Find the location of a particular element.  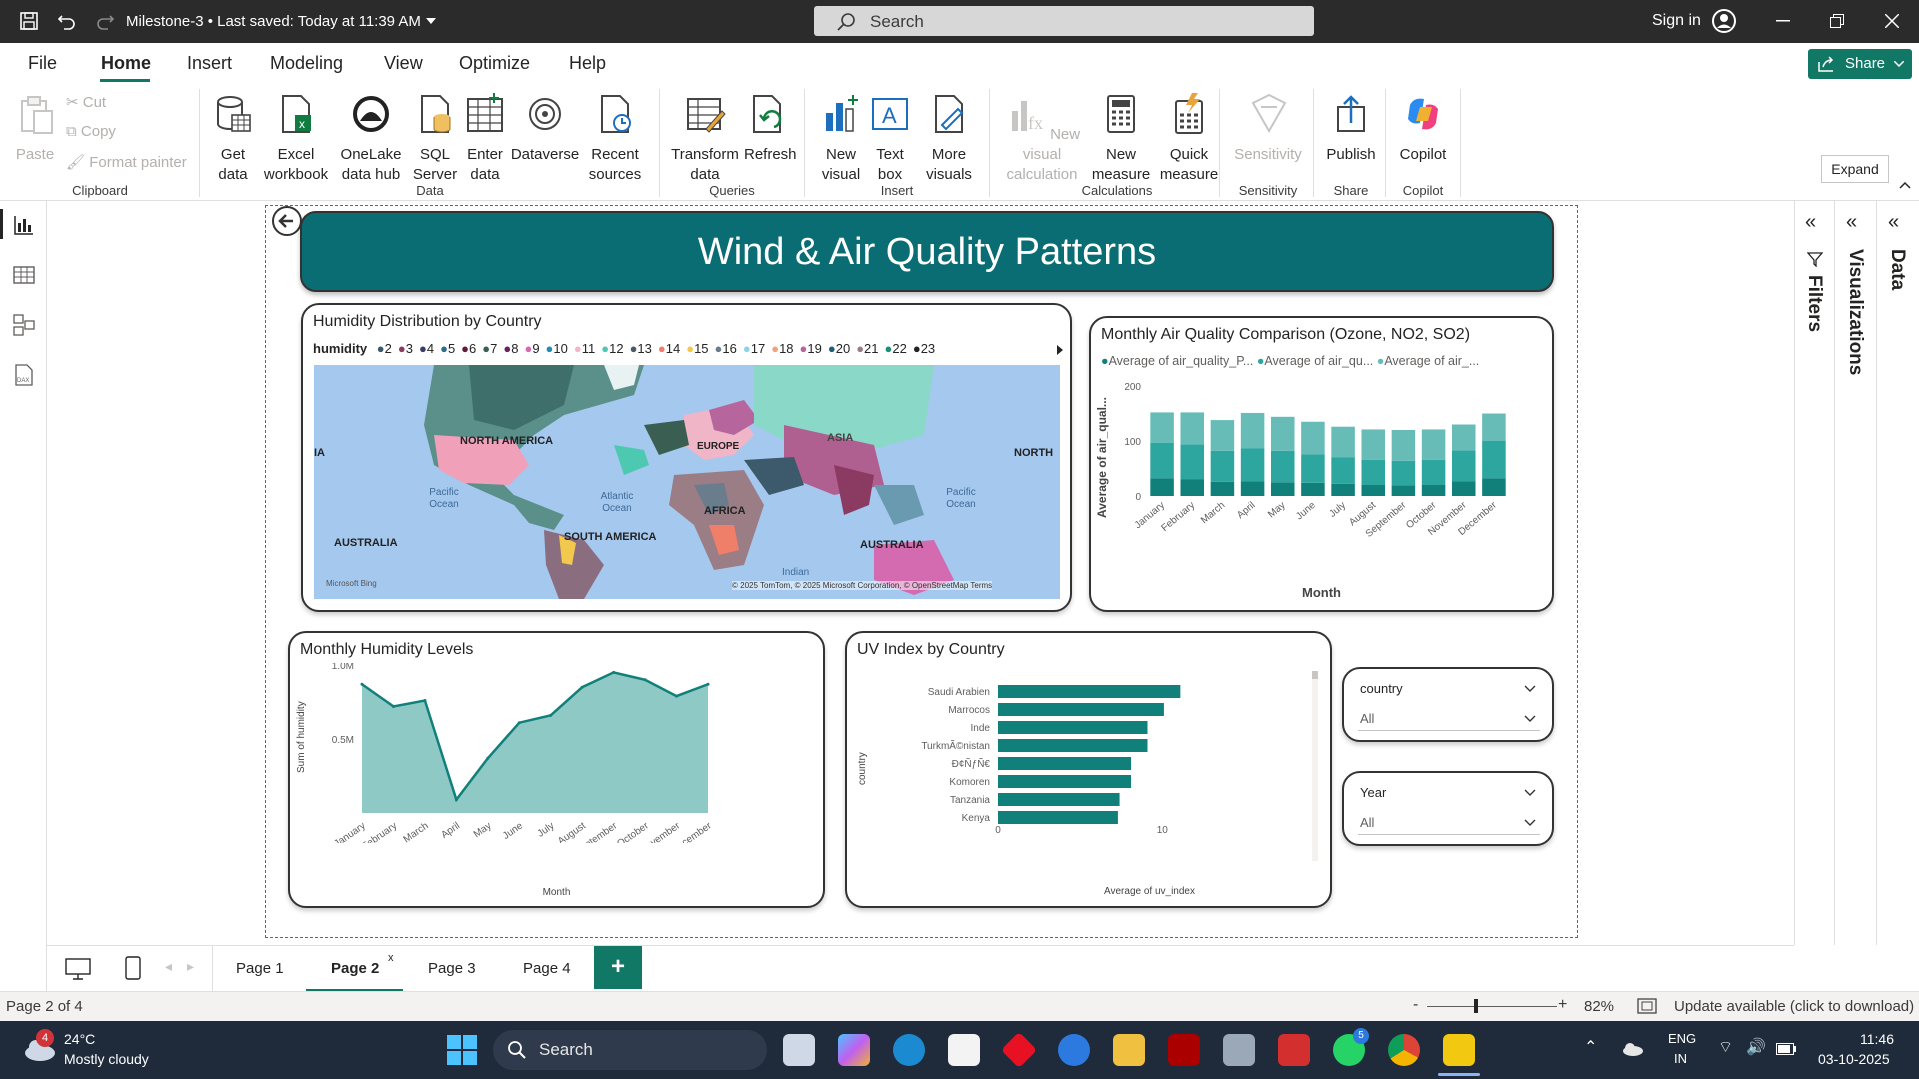

model-view-icon is located at coordinates (24, 325).